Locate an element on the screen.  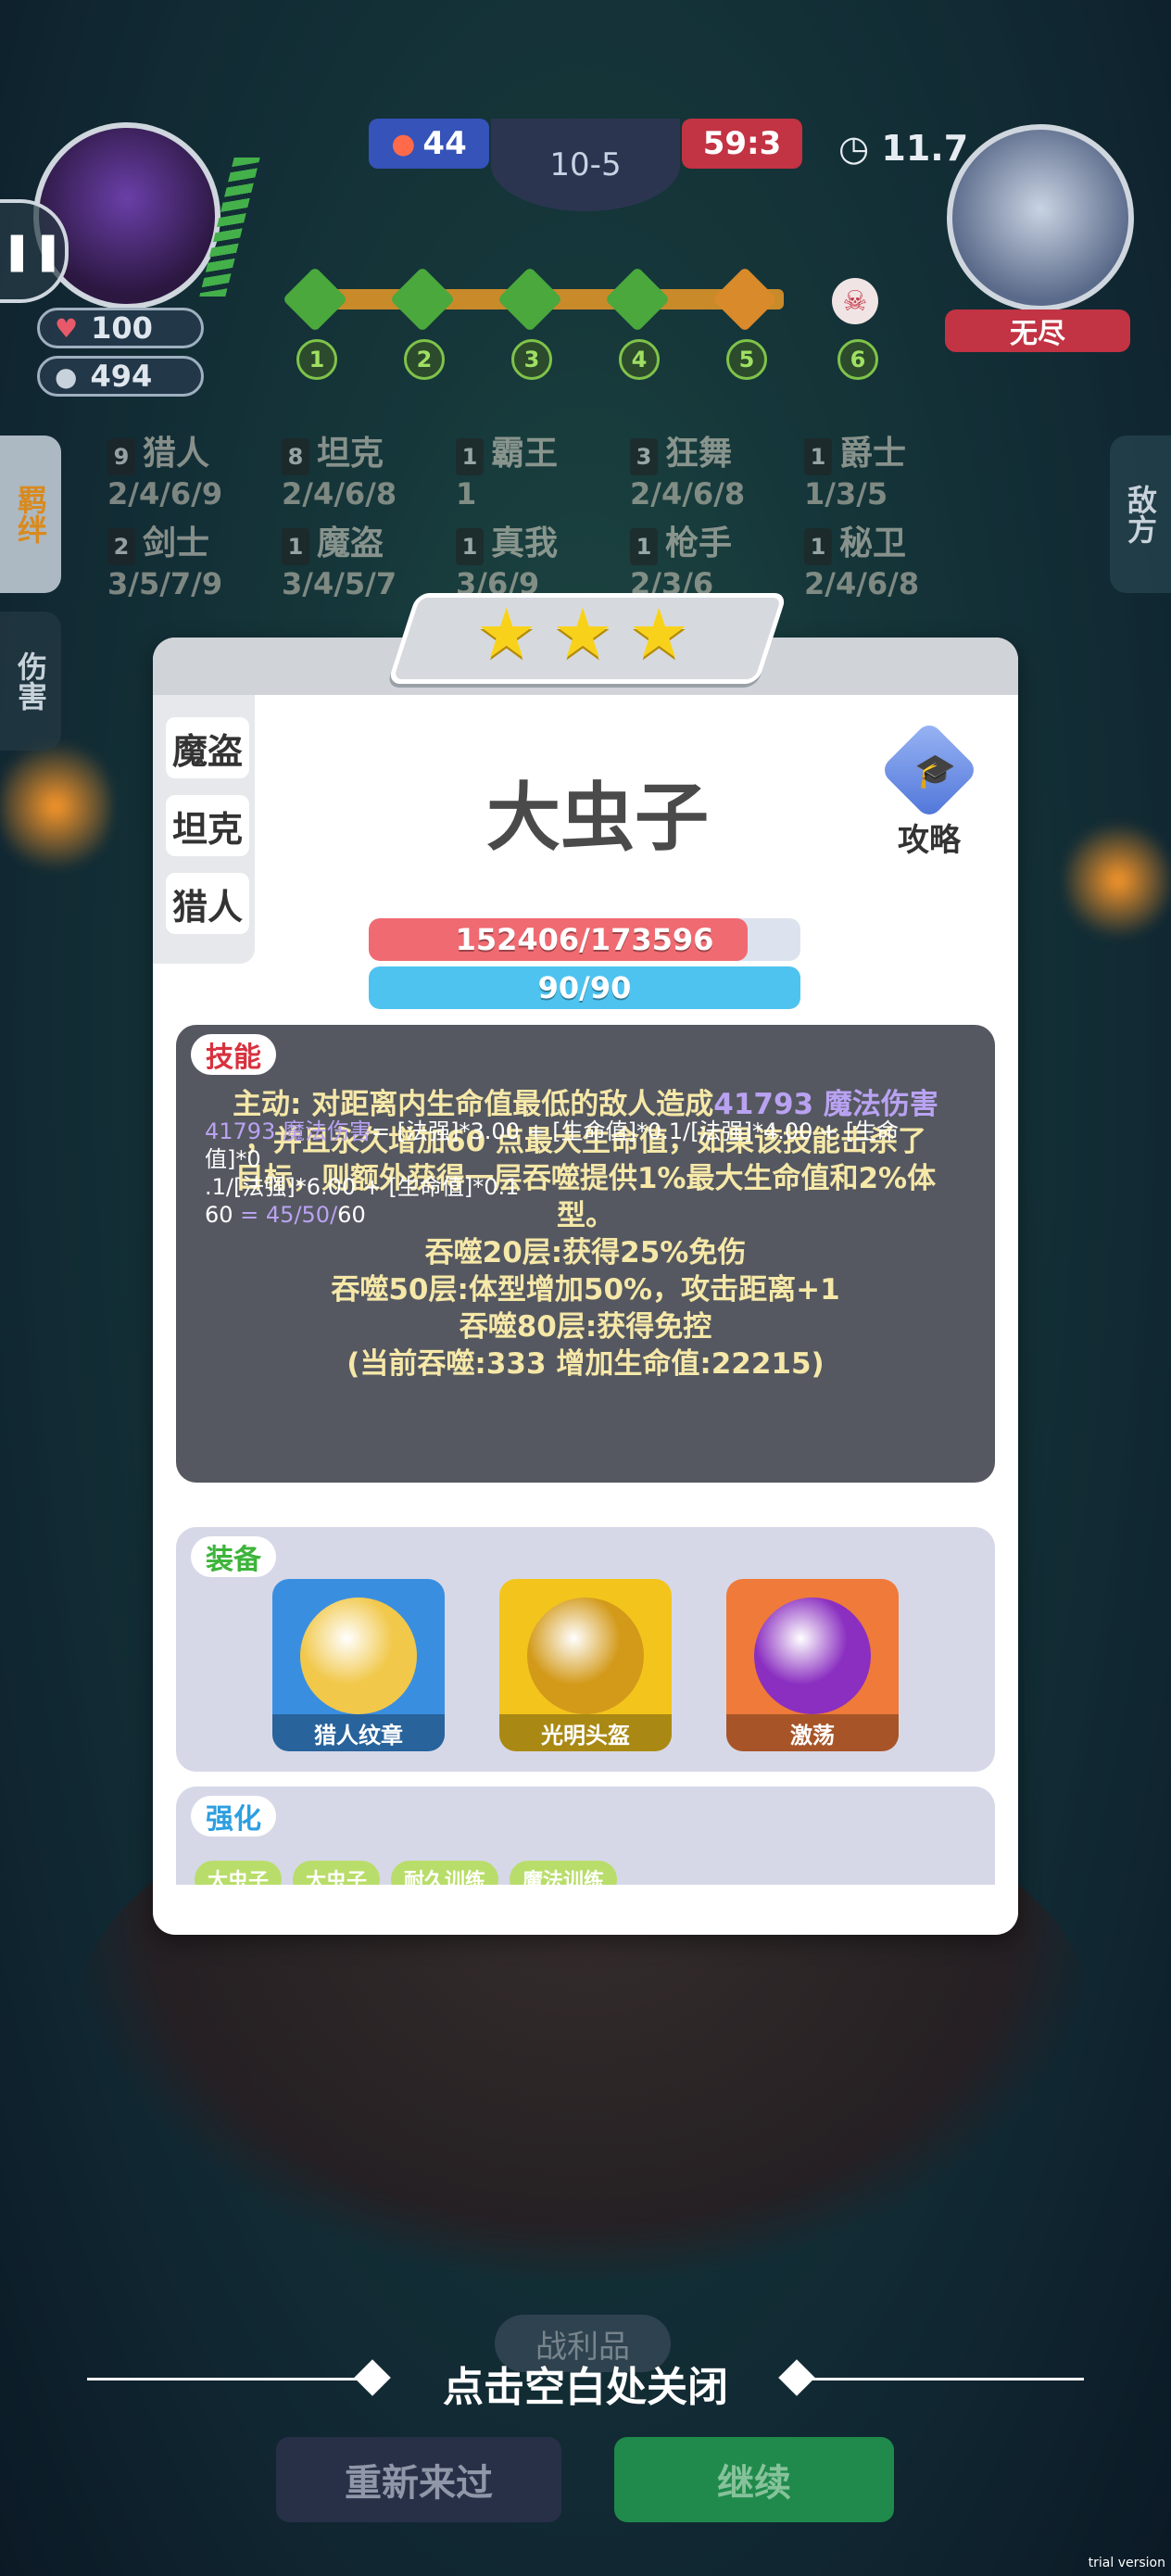
equipment-name: 光明头盔 is located at coordinates (585, 1732).